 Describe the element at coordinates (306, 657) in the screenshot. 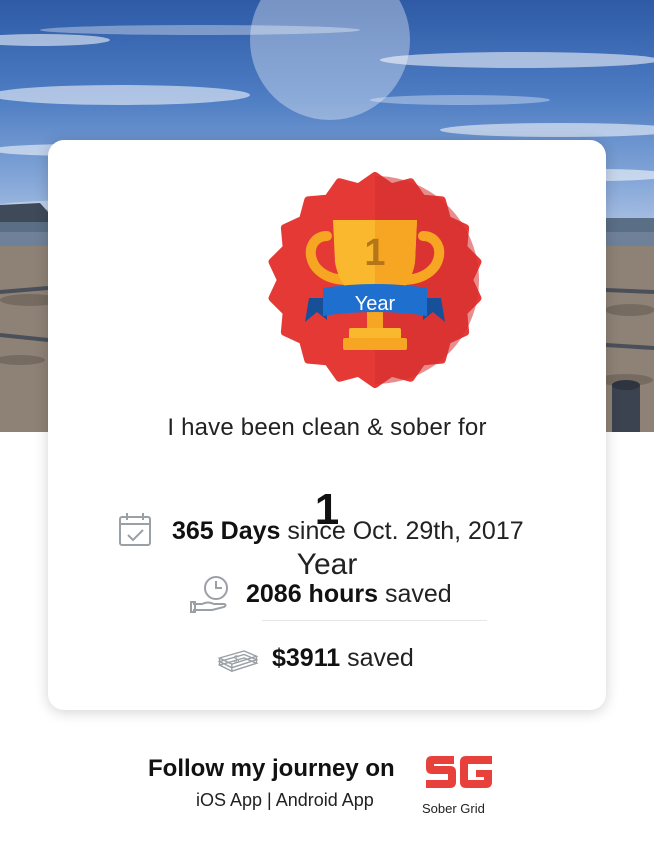

I see `stat-money-value: $3911` at that location.